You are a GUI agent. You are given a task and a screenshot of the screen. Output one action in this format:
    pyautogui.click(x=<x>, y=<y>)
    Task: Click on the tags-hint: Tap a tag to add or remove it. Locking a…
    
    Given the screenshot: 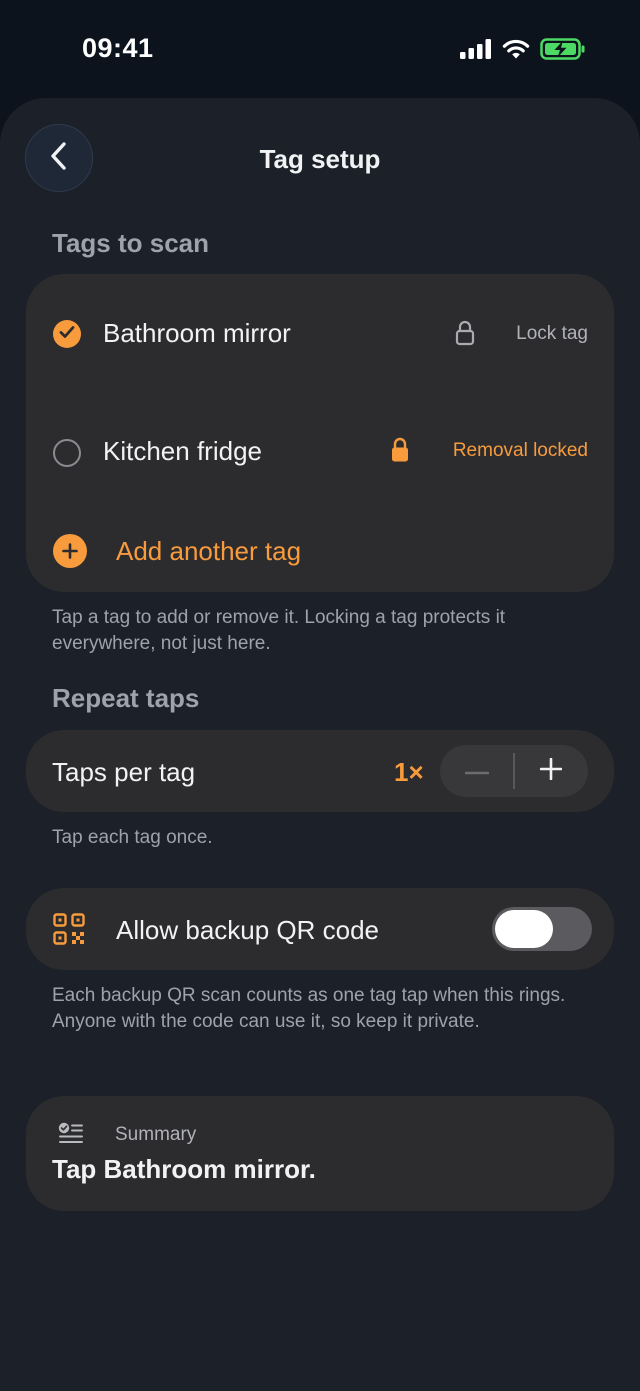 What is the action you would take?
    pyautogui.click(x=279, y=630)
    